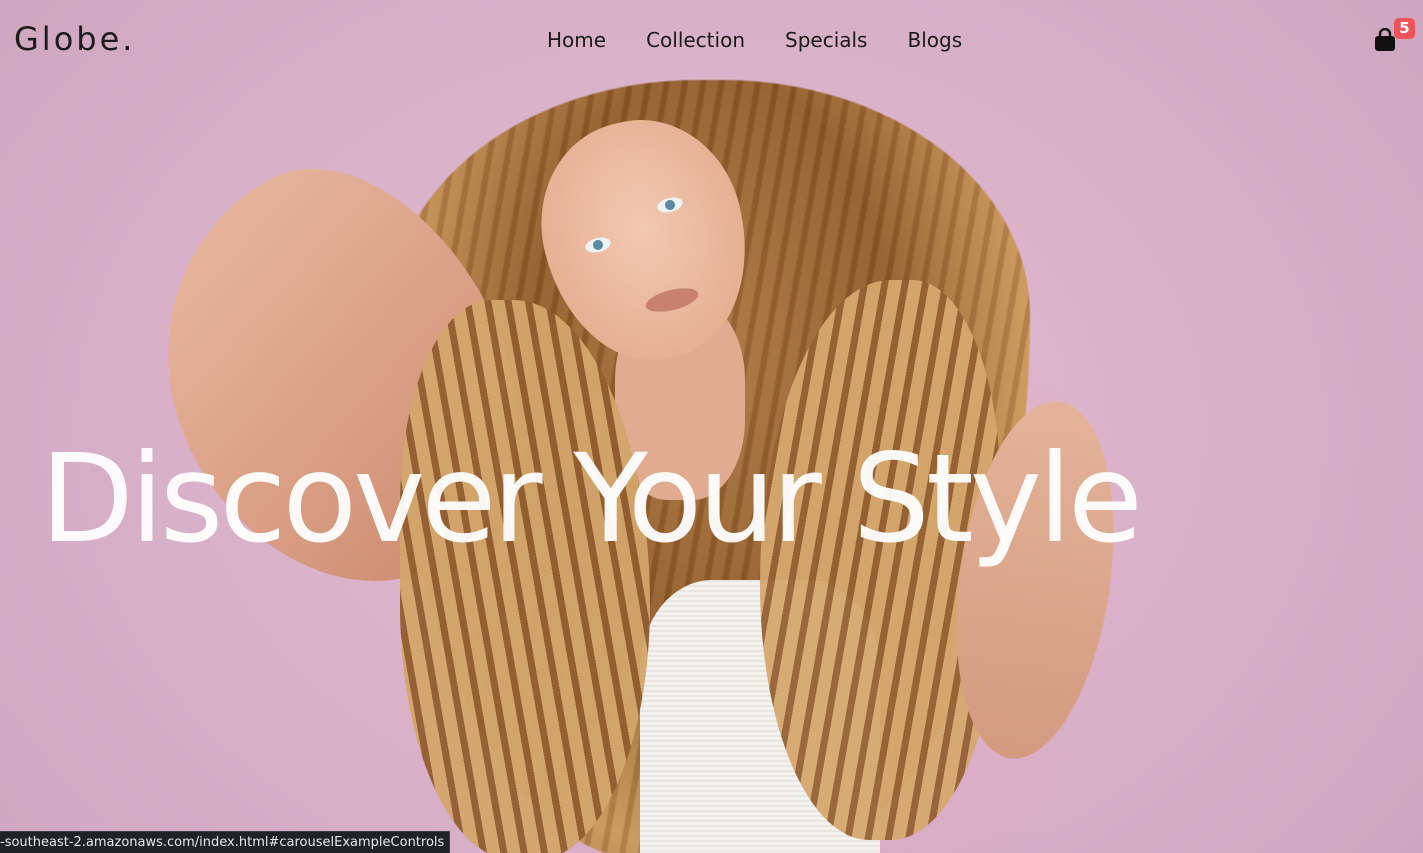  What do you see at coordinates (576, 40) in the screenshot?
I see `nav-link-home: Home` at bounding box center [576, 40].